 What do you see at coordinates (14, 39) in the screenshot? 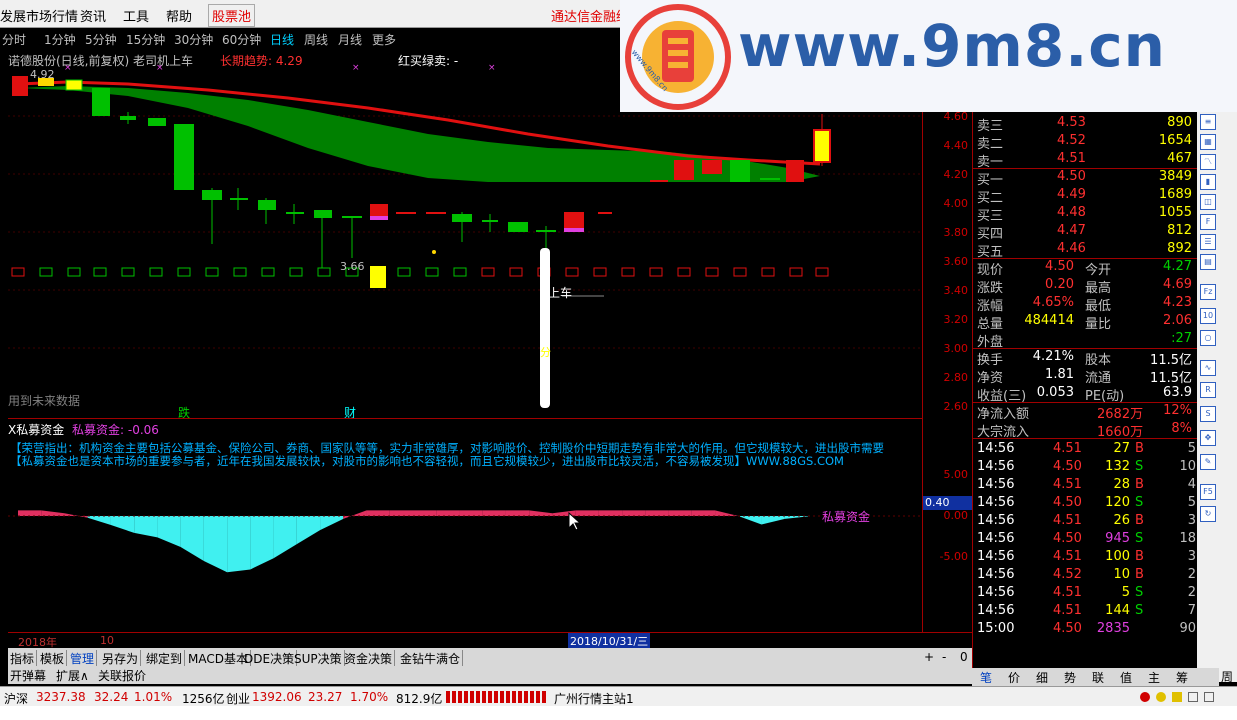
I see `period-tab-minute: 分时` at bounding box center [14, 39].